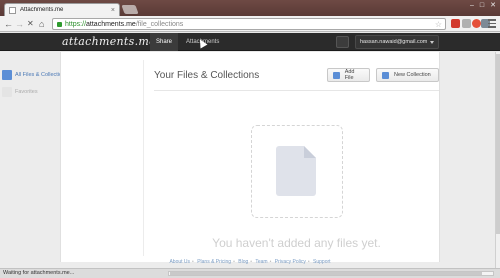  I want to click on vertical-scrollbar, so click(497, 160).